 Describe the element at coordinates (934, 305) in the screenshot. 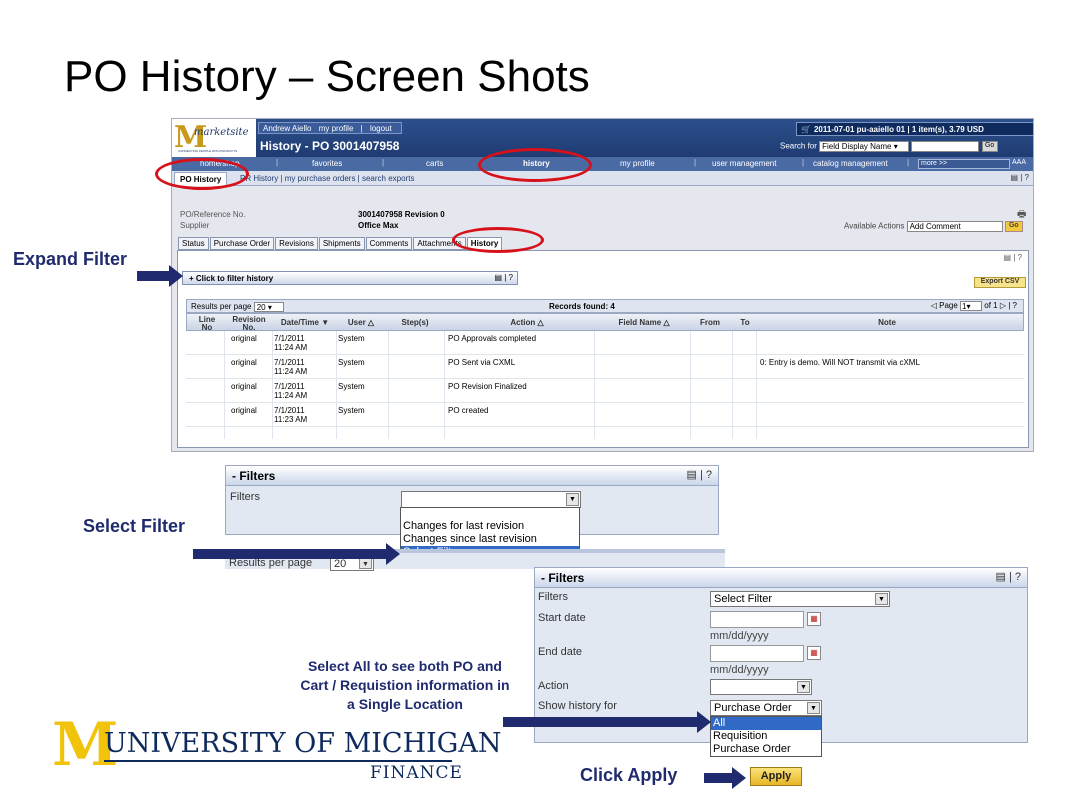

I see `prev-page-icon: ◁` at that location.